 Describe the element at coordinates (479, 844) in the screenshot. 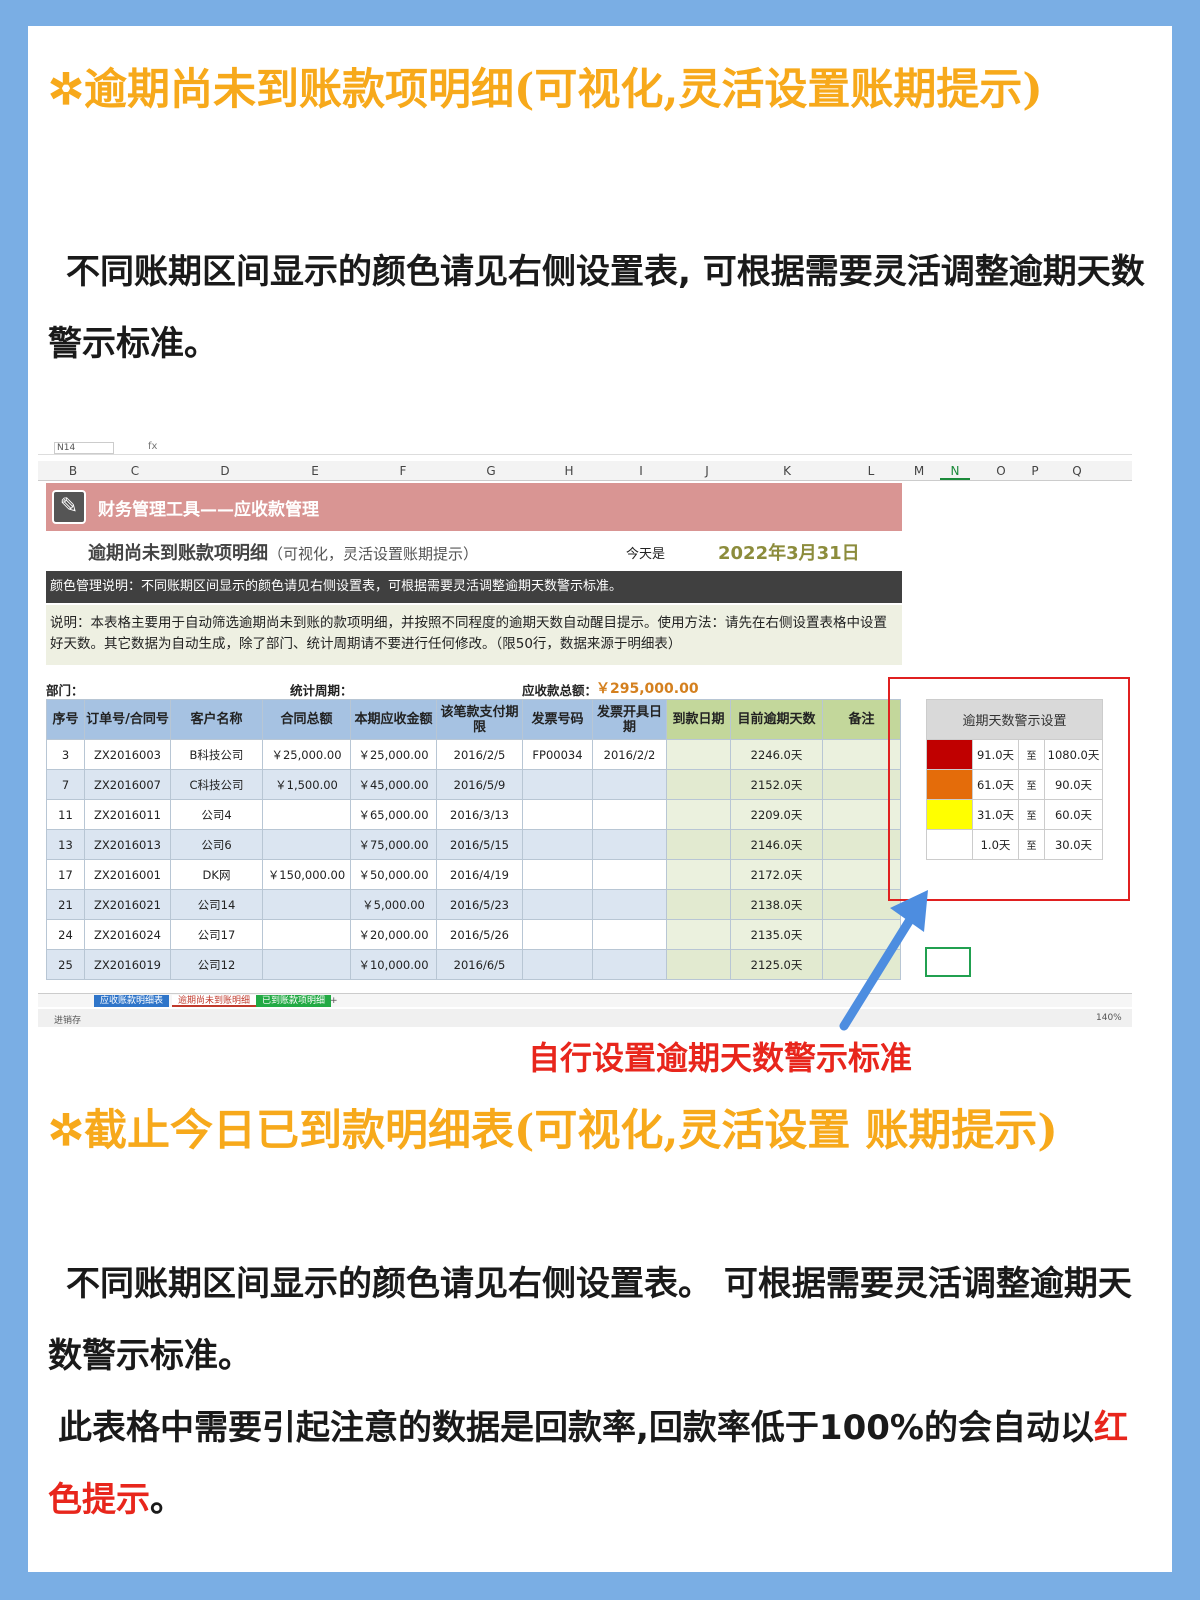

I see `table-cell: 2016/5/15` at that location.